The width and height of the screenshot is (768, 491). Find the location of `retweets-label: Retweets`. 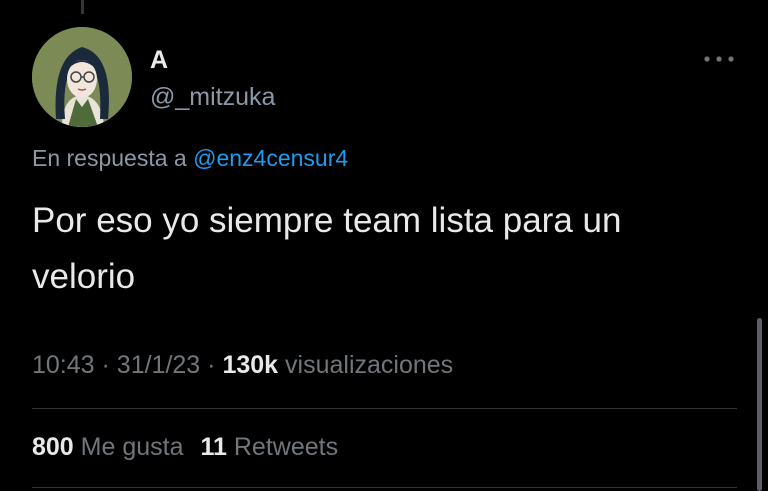

retweets-label: Retweets is located at coordinates (286, 447).